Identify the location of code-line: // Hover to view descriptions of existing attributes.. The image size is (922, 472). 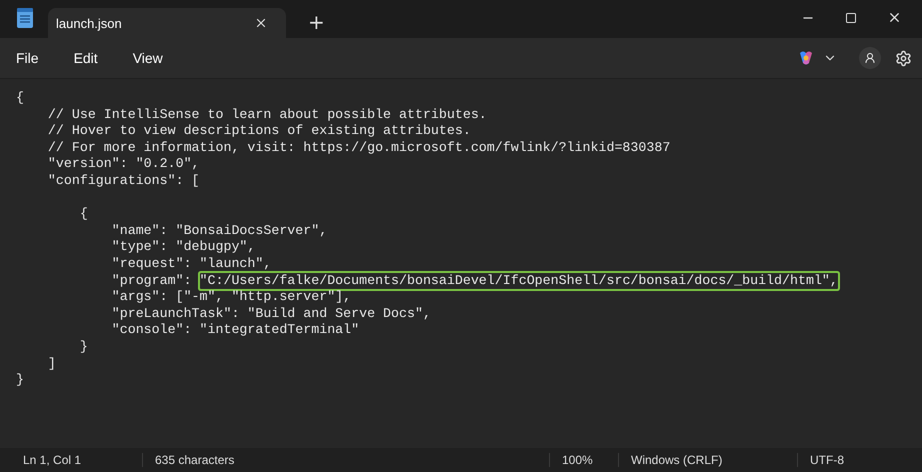
(258, 131).